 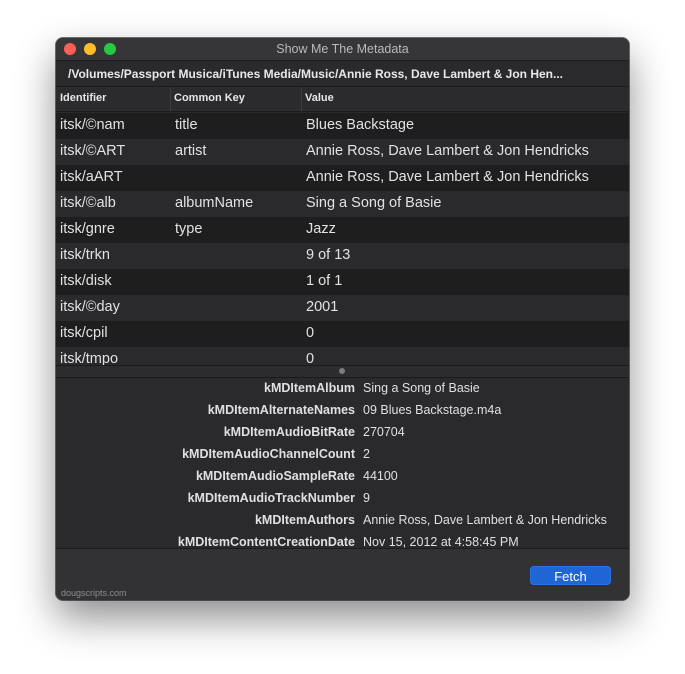 I want to click on cell-common-key: type, so click(x=189, y=229).